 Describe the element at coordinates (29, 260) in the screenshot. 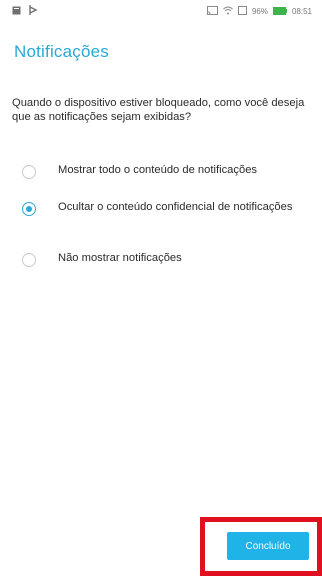

I see `radio-dont-show` at that location.